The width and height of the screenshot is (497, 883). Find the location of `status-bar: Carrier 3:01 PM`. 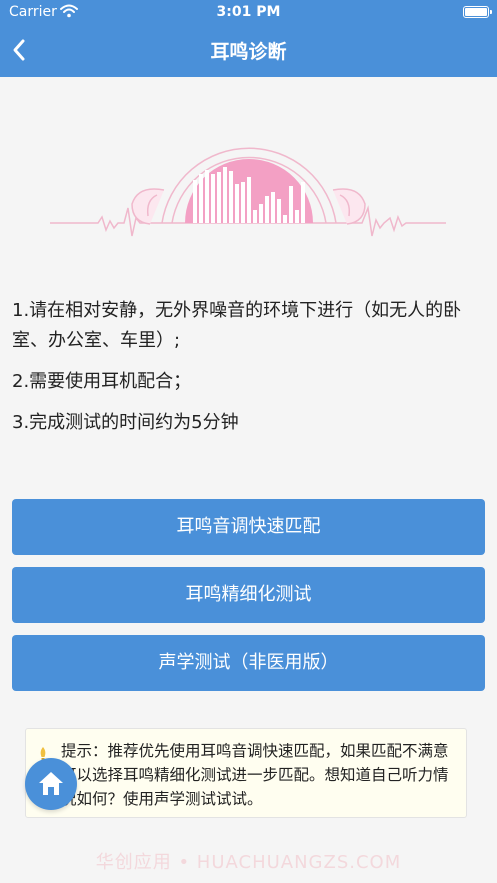

status-bar: Carrier 3:01 PM is located at coordinates (248, 12).